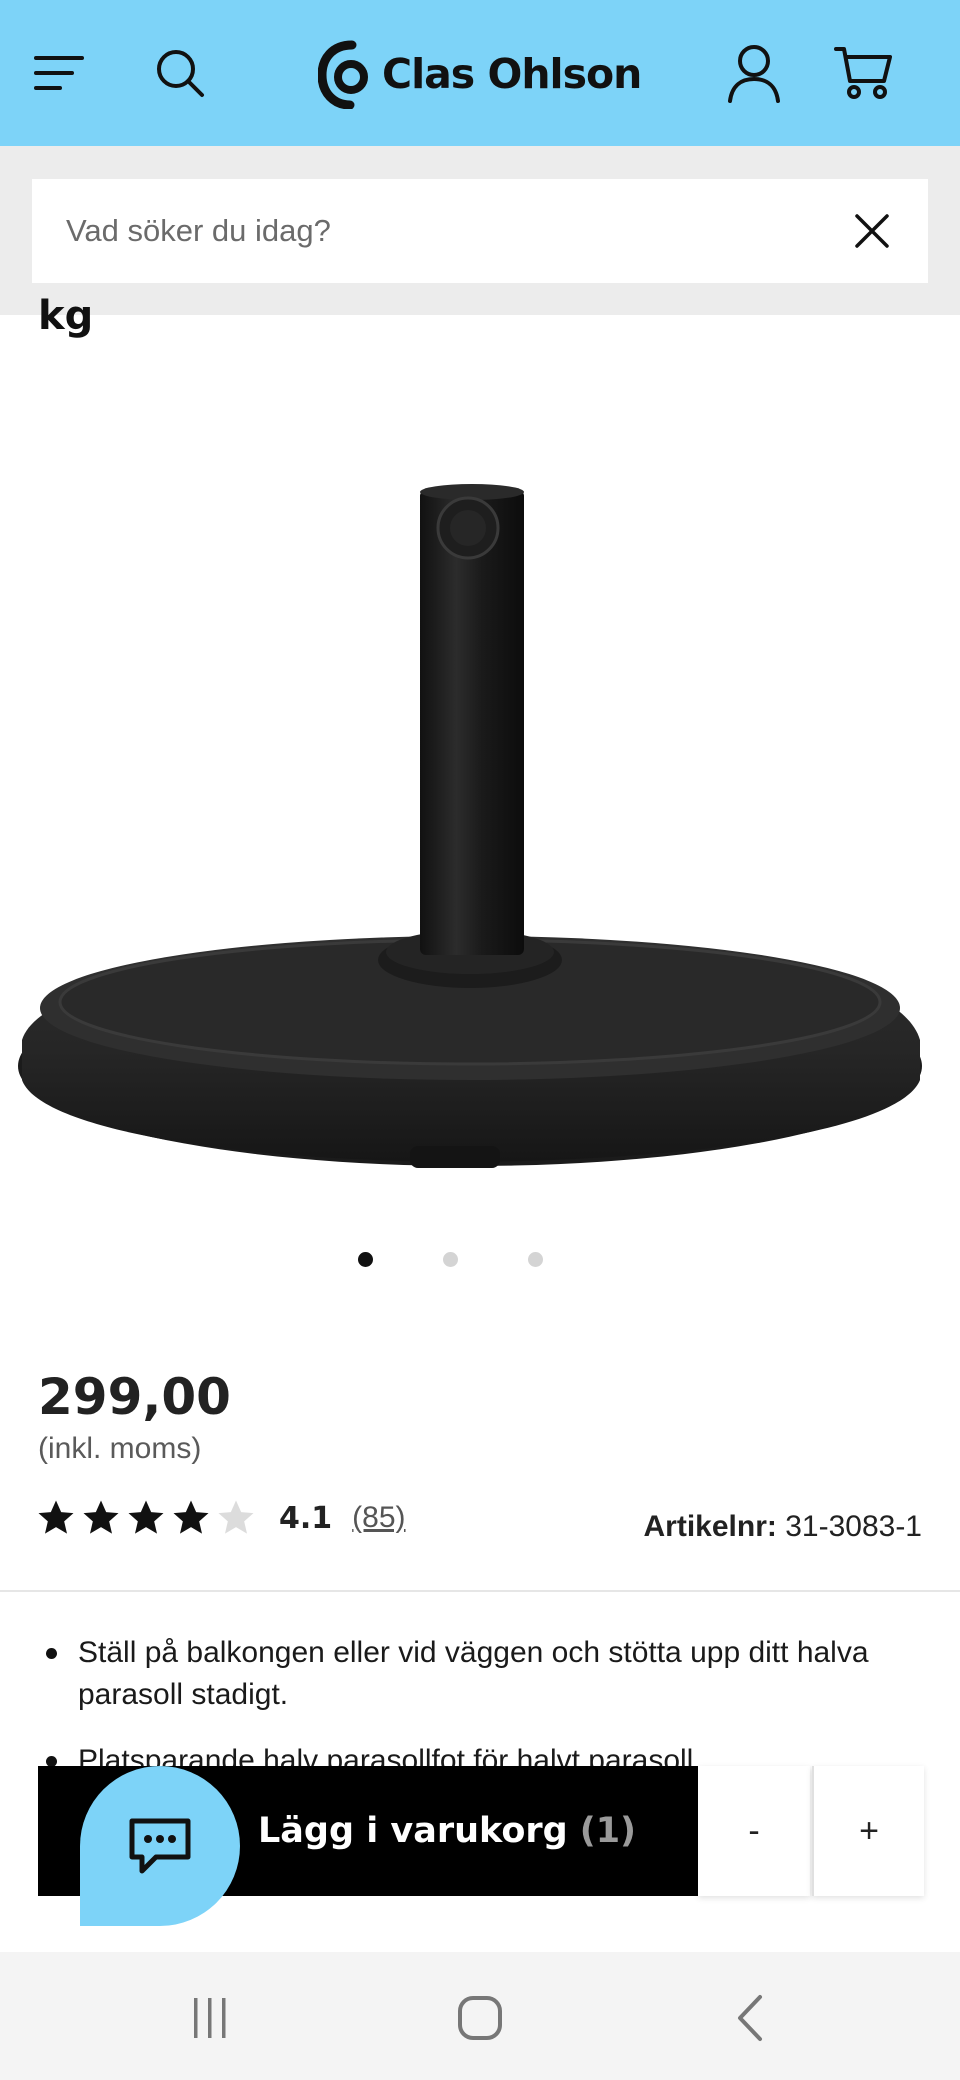 The height and width of the screenshot is (2080, 960). I want to click on recent-apps-icon, so click(210, 2018).